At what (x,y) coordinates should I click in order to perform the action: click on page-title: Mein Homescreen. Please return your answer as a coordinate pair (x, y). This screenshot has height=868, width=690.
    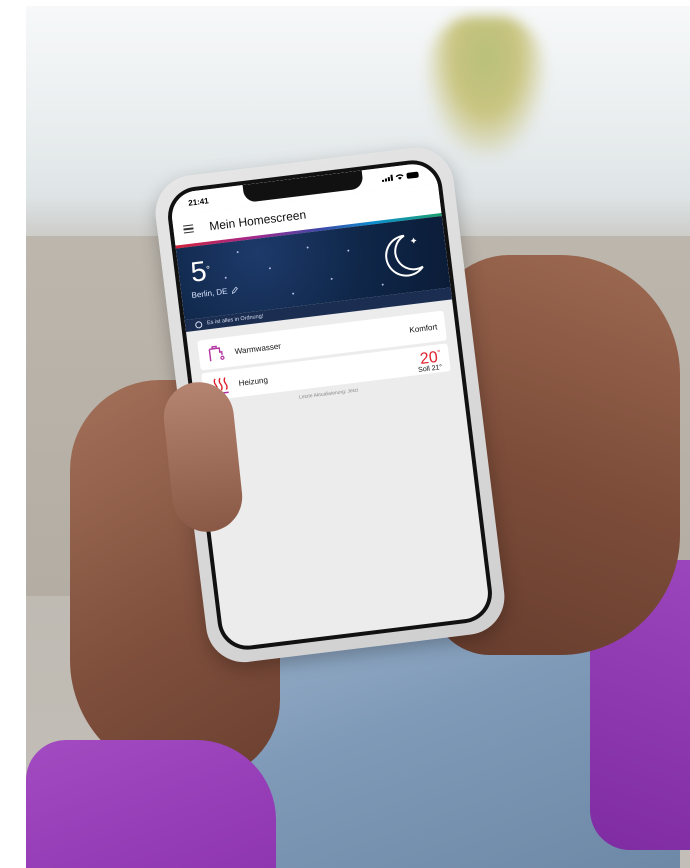
    Looking at the image, I should click on (257, 220).